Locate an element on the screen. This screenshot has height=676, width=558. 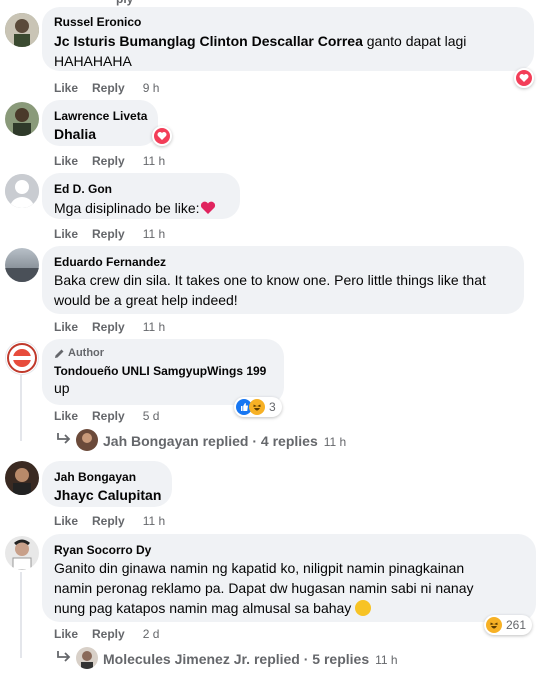
comment-text: Dhalia is located at coordinates (75, 134).